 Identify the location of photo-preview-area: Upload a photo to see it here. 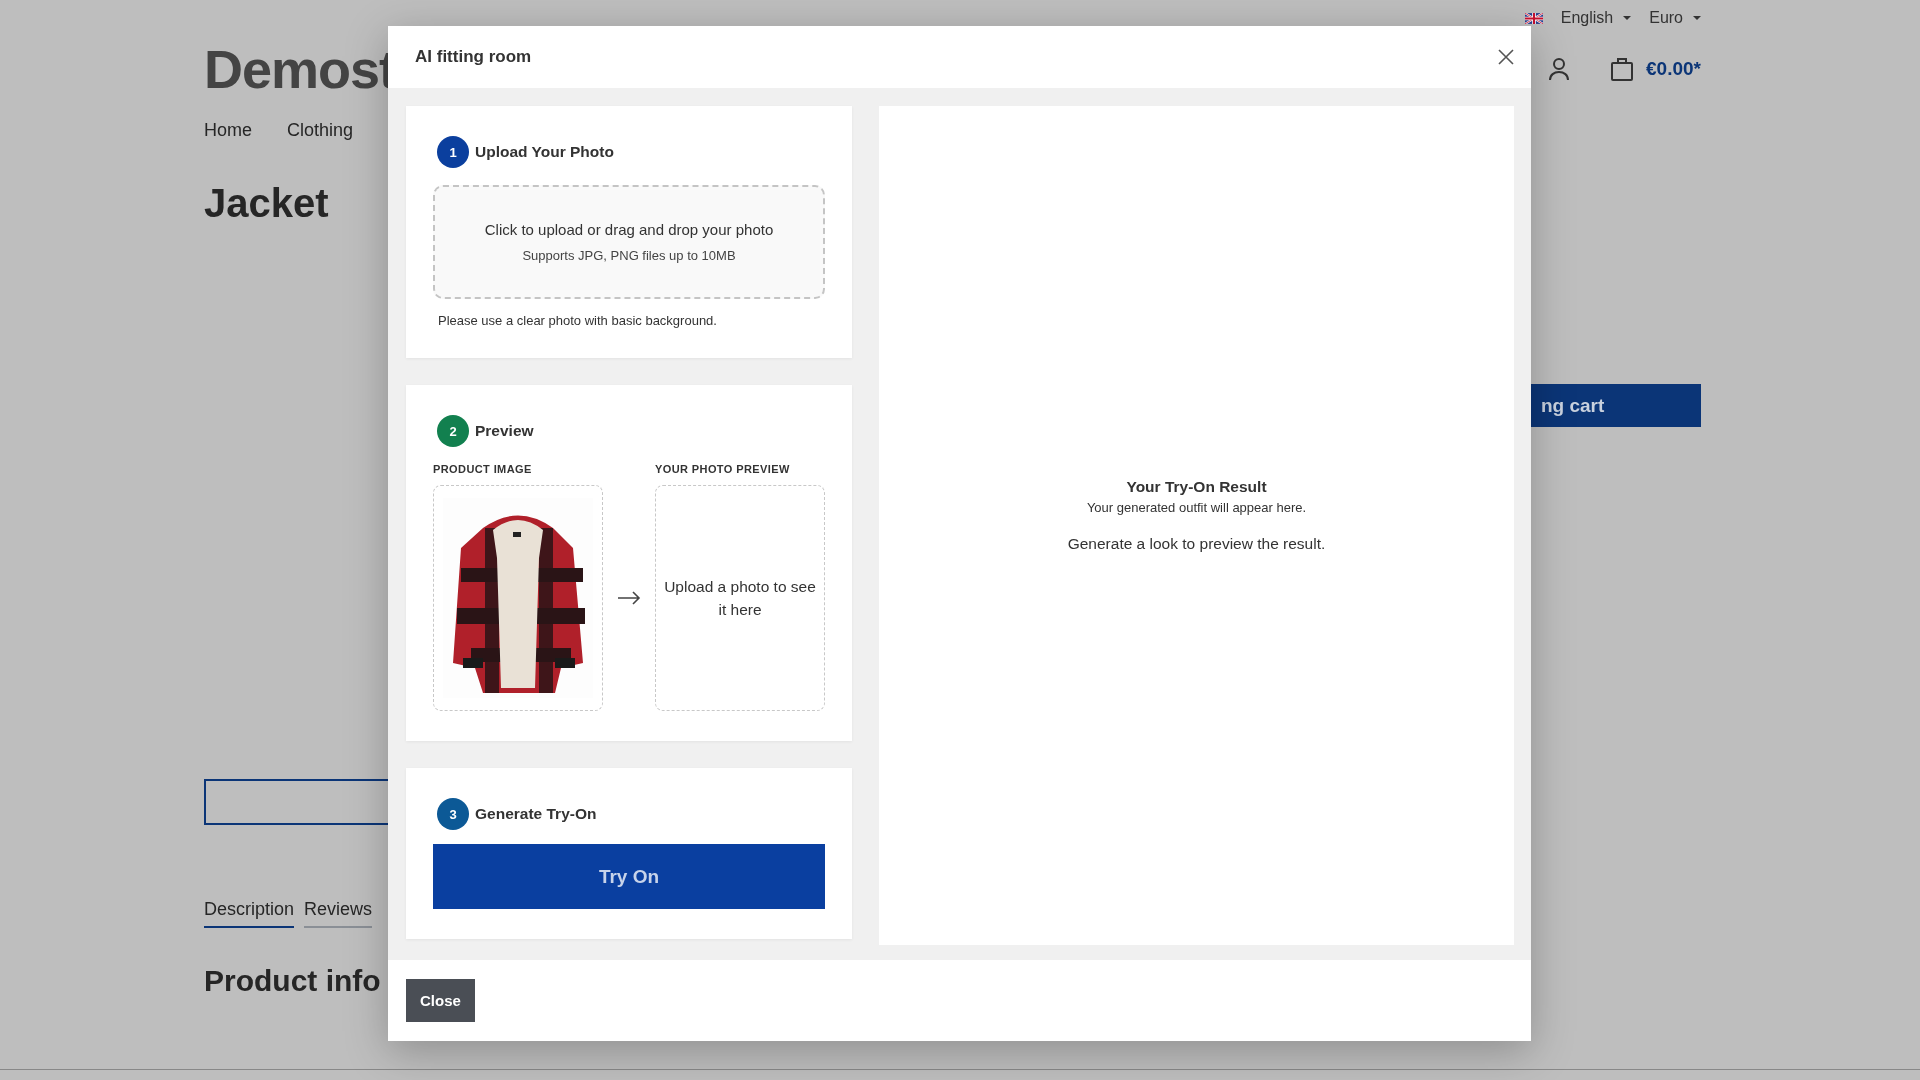
(740, 598).